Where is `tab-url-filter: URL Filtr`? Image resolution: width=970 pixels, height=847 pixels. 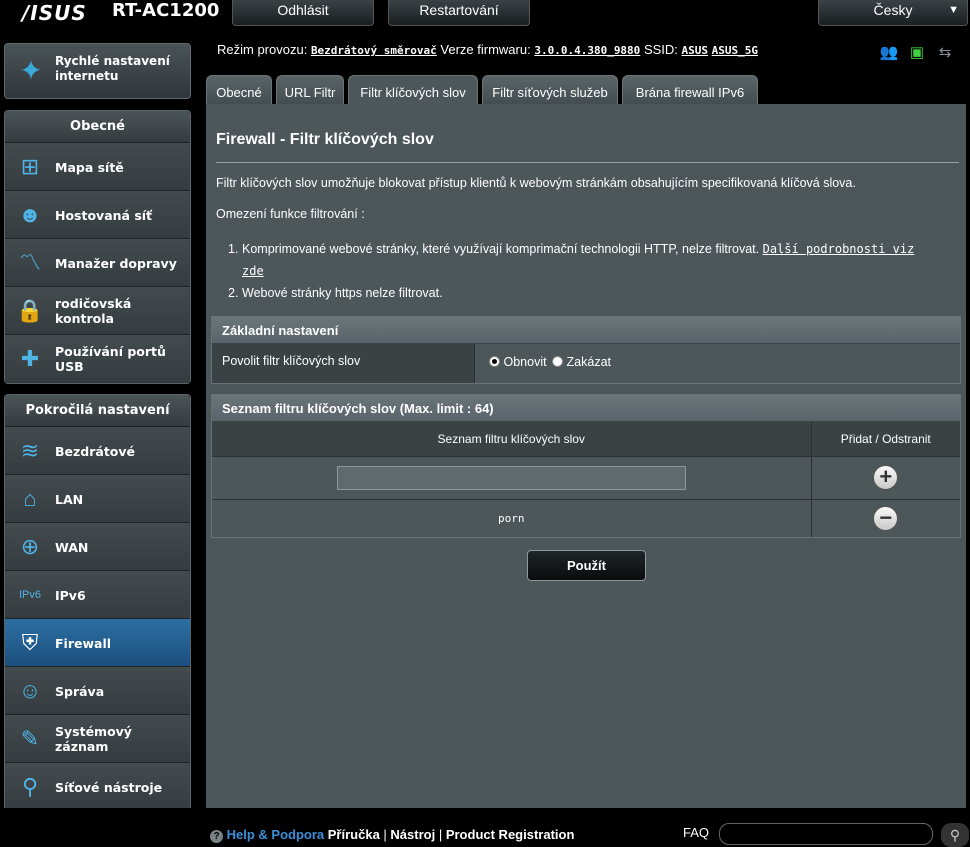
tab-url-filter: URL Filtr is located at coordinates (310, 89).